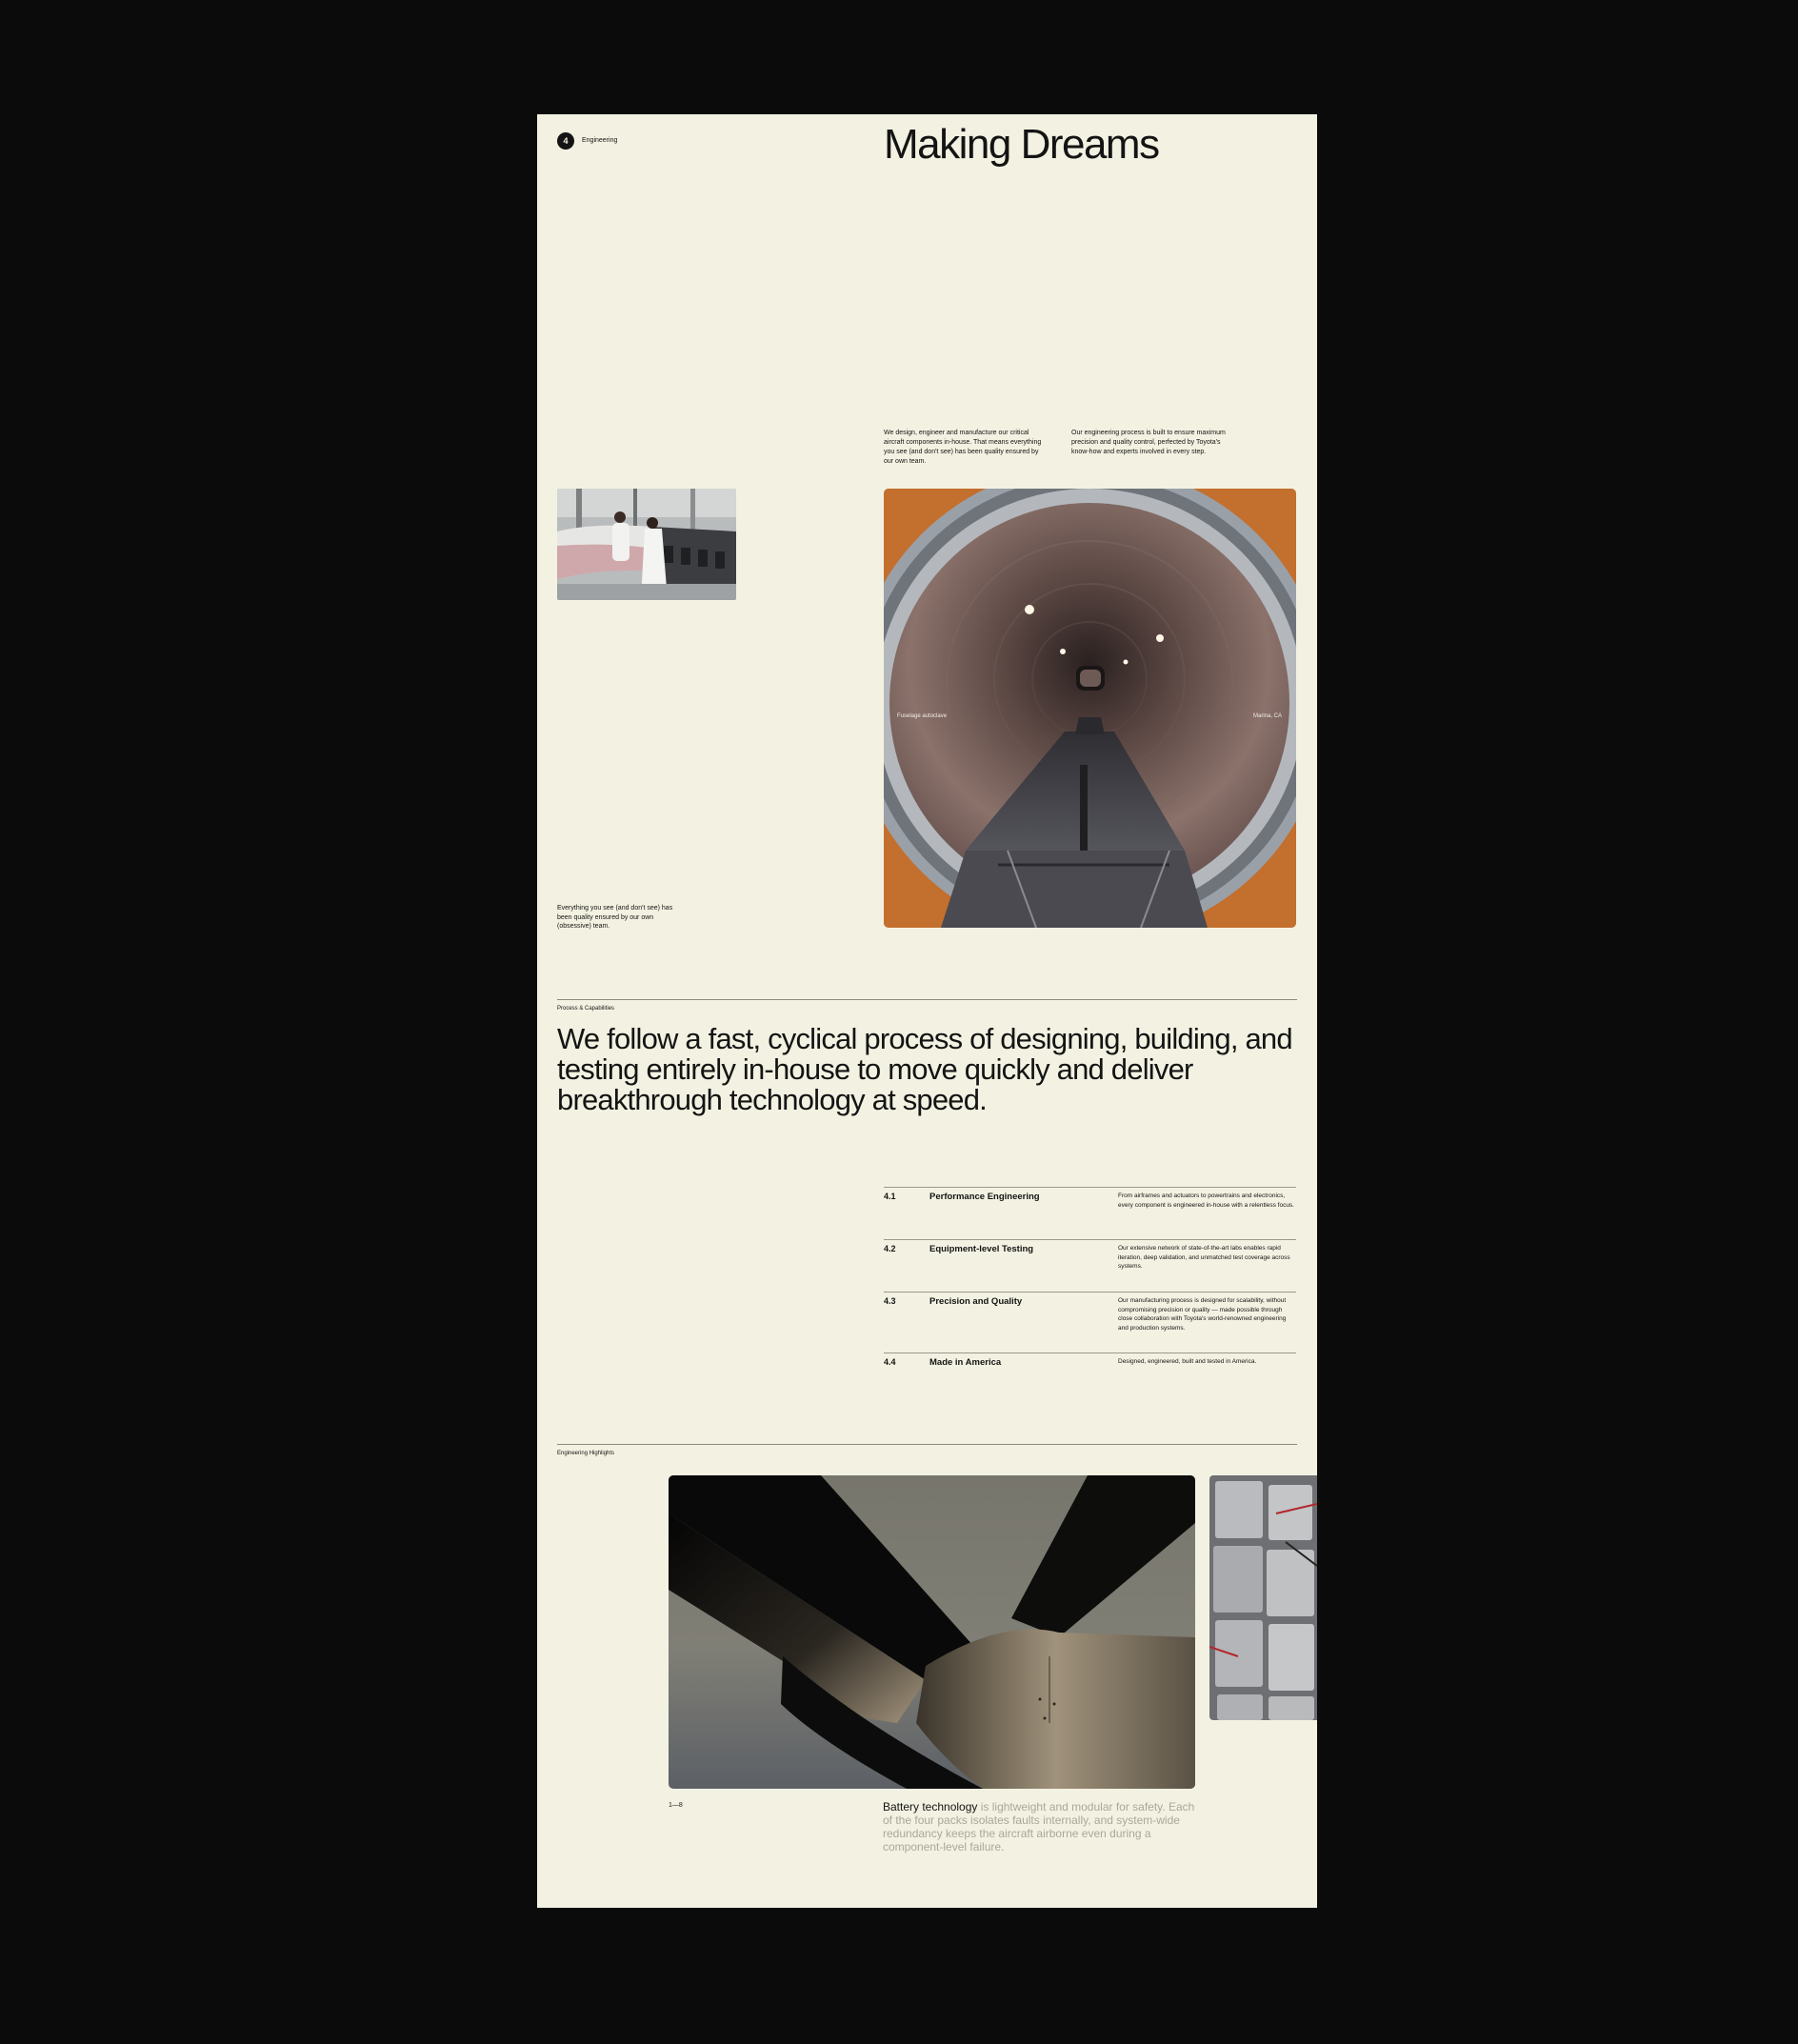  Describe the element at coordinates (1263, 1597) in the screenshot. I see `battery-pack-photo` at that location.